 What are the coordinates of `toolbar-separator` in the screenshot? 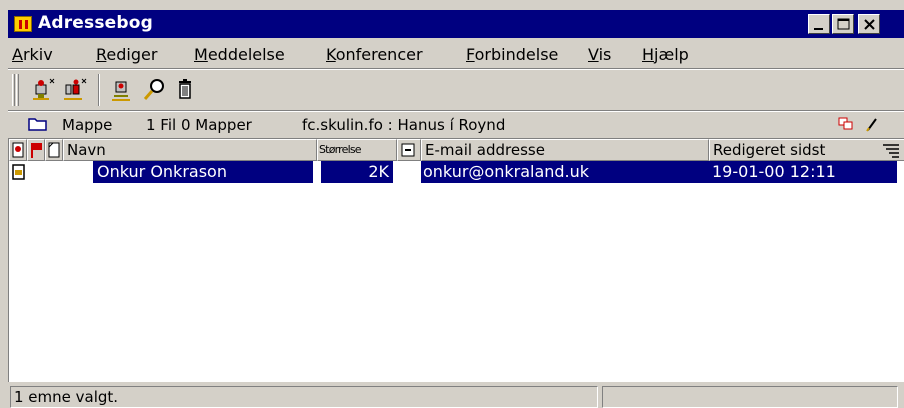 It's located at (99, 90).